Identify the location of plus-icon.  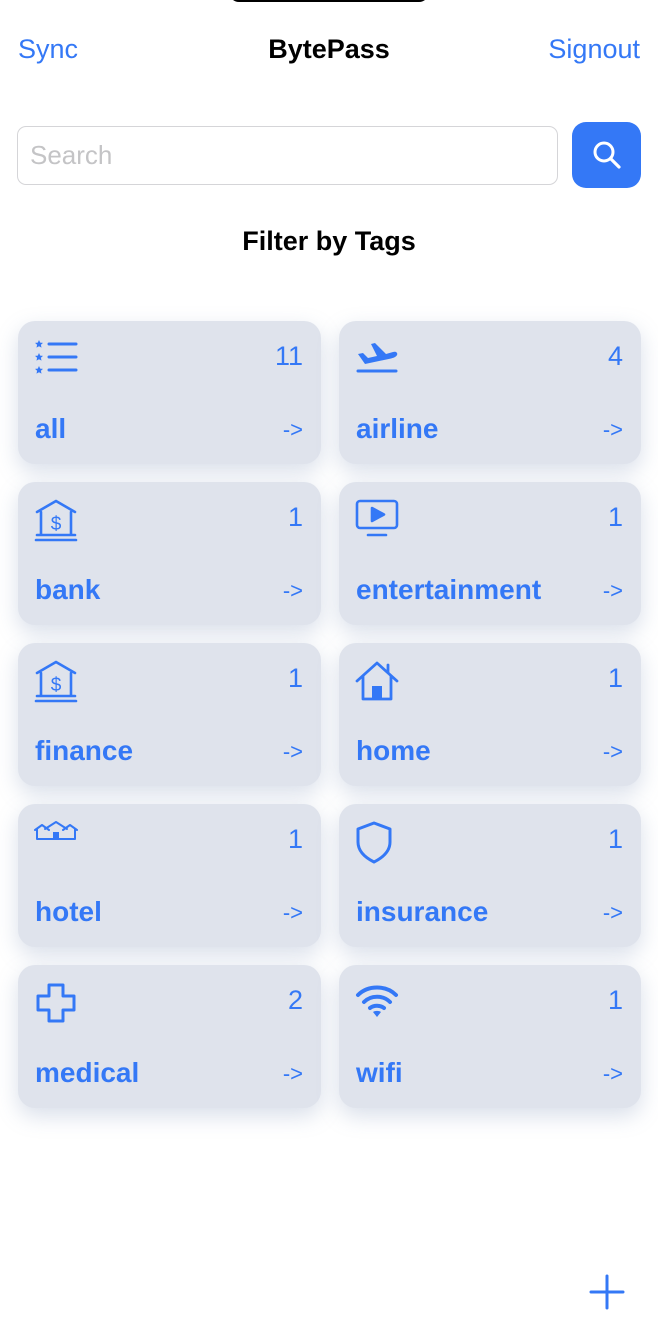
(607, 1292).